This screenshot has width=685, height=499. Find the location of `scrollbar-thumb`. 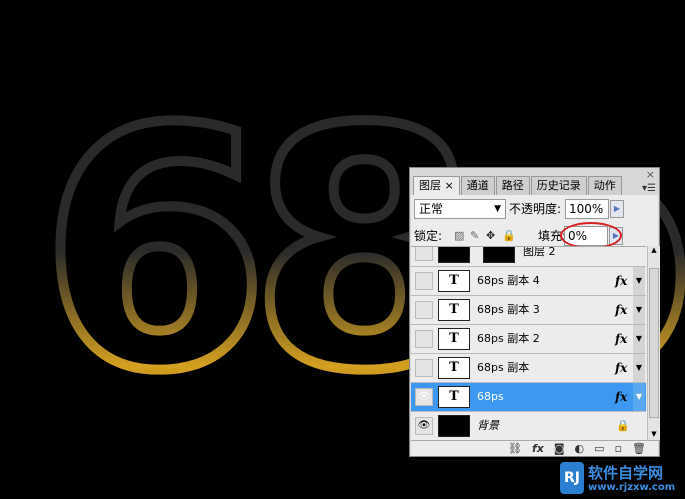

scrollbar-thumb is located at coordinates (654, 343).